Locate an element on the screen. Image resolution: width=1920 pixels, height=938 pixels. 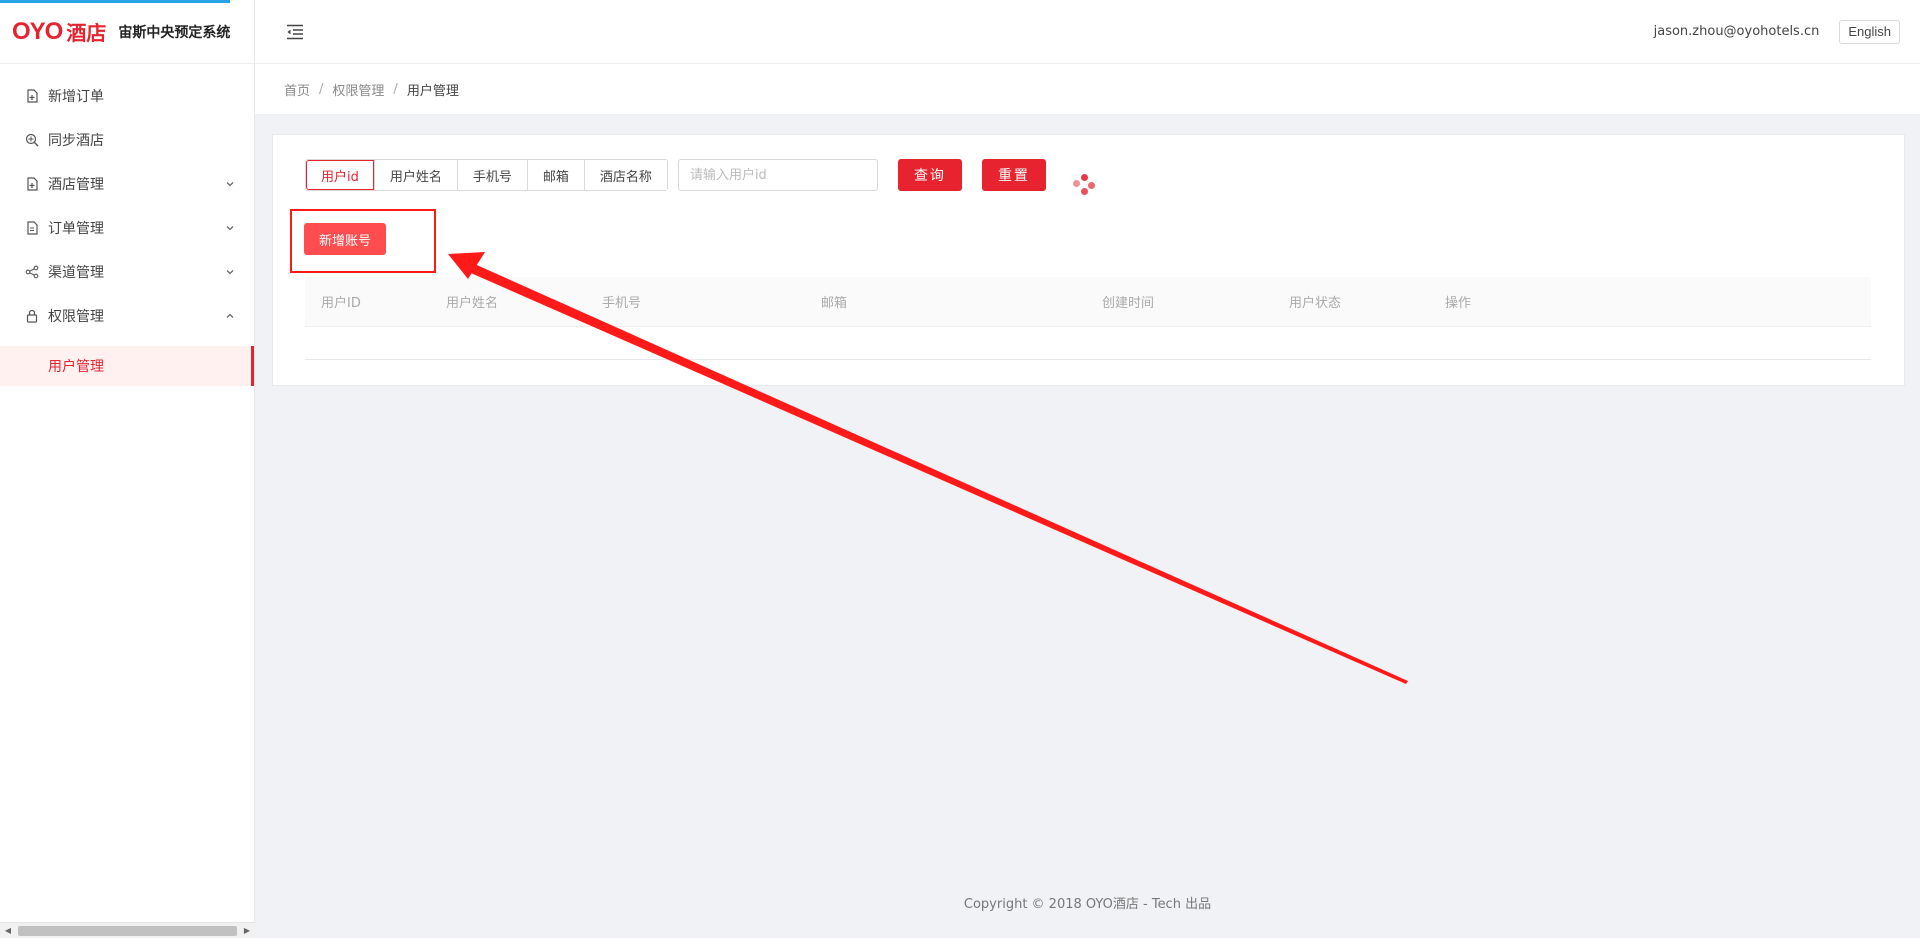
top-header: jason.zhou@oyohotels.cn English is located at coordinates (1087, 32).